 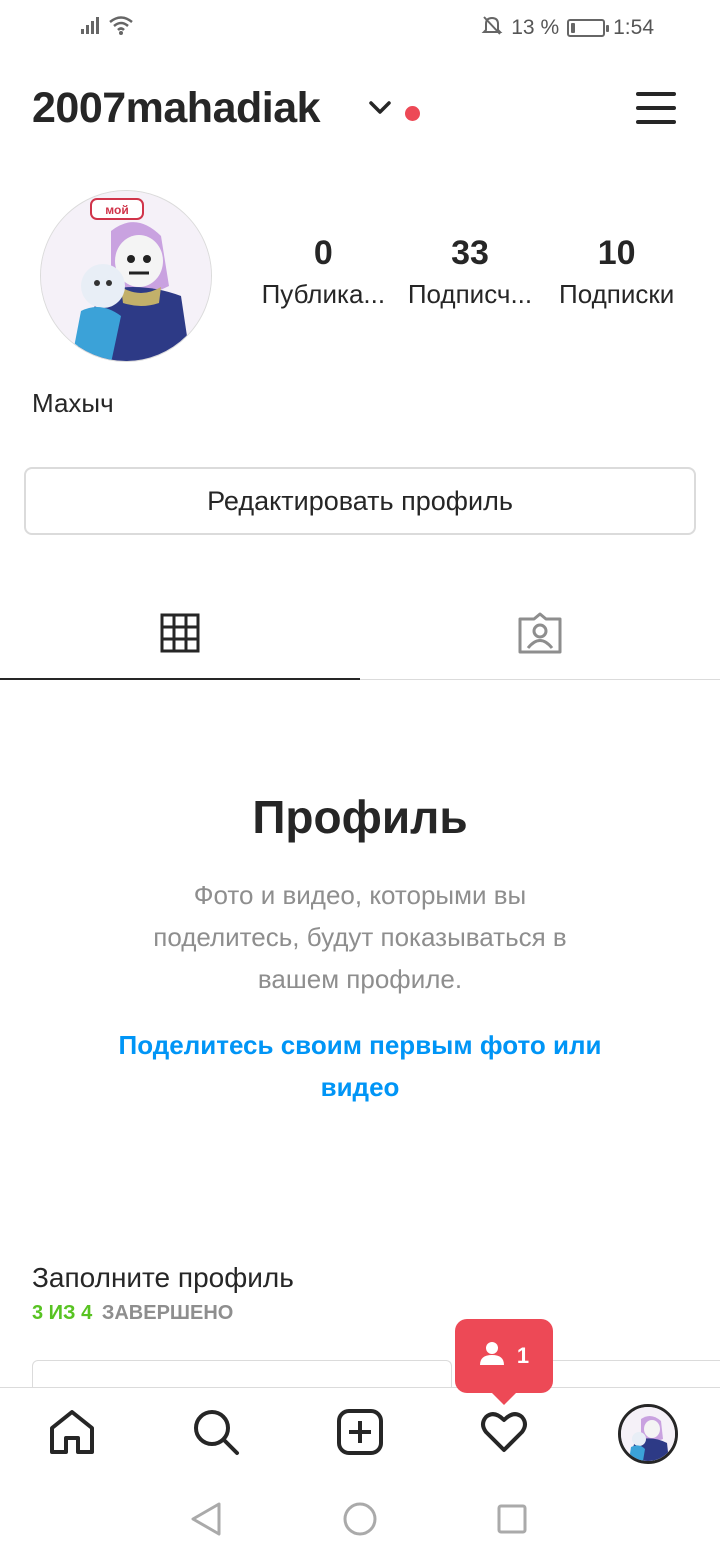 I want to click on avatar-illustration: мой, so click(x=126, y=276).